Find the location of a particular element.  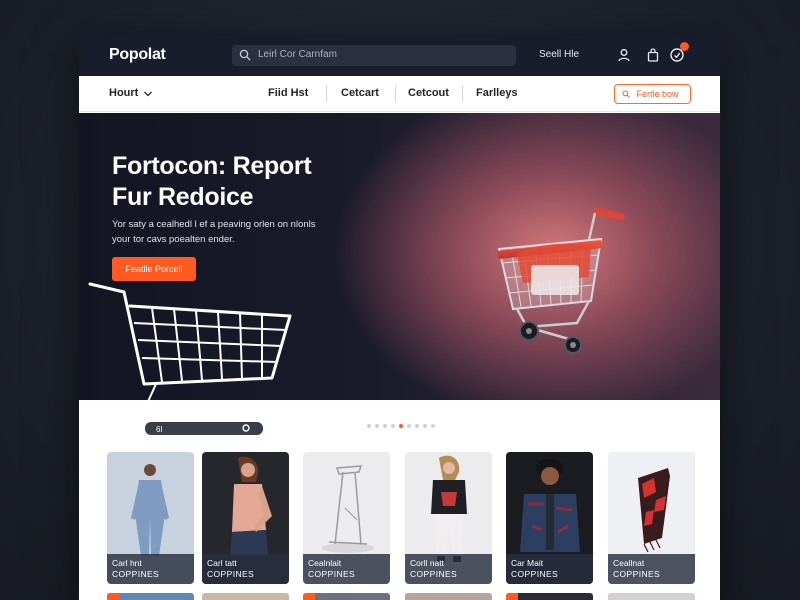

hero-title-line-1: Fortocon: Report is located at coordinates (212, 166).